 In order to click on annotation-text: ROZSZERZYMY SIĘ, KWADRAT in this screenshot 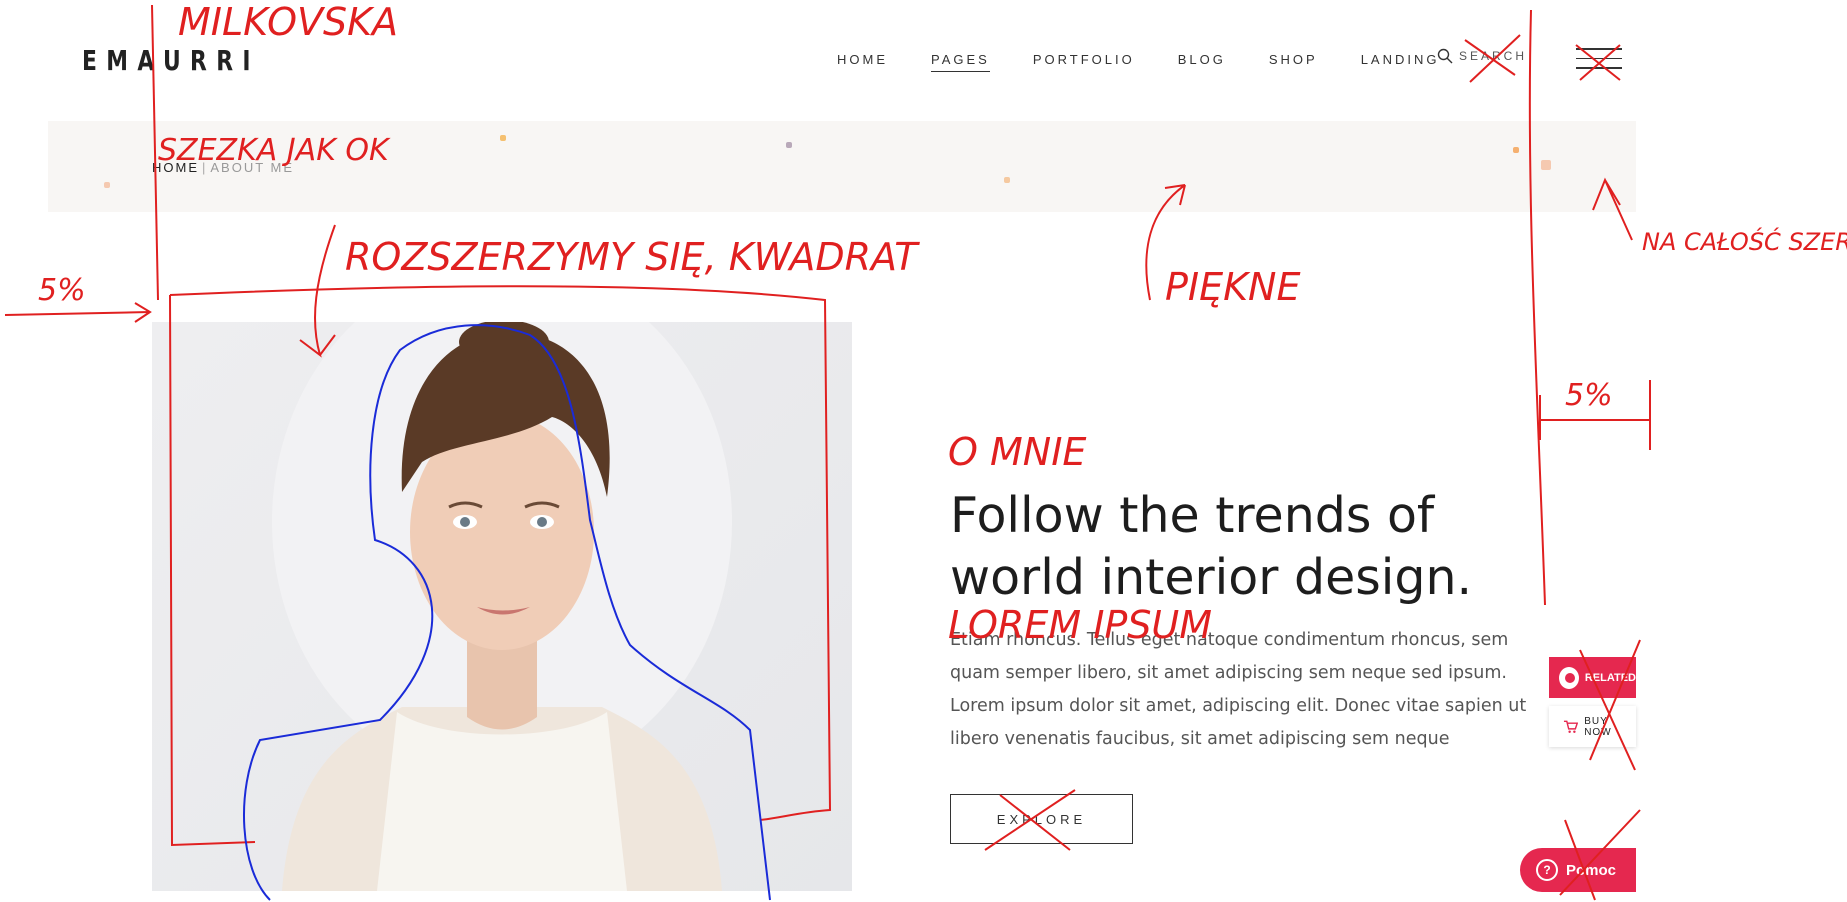, I will do `click(632, 257)`.